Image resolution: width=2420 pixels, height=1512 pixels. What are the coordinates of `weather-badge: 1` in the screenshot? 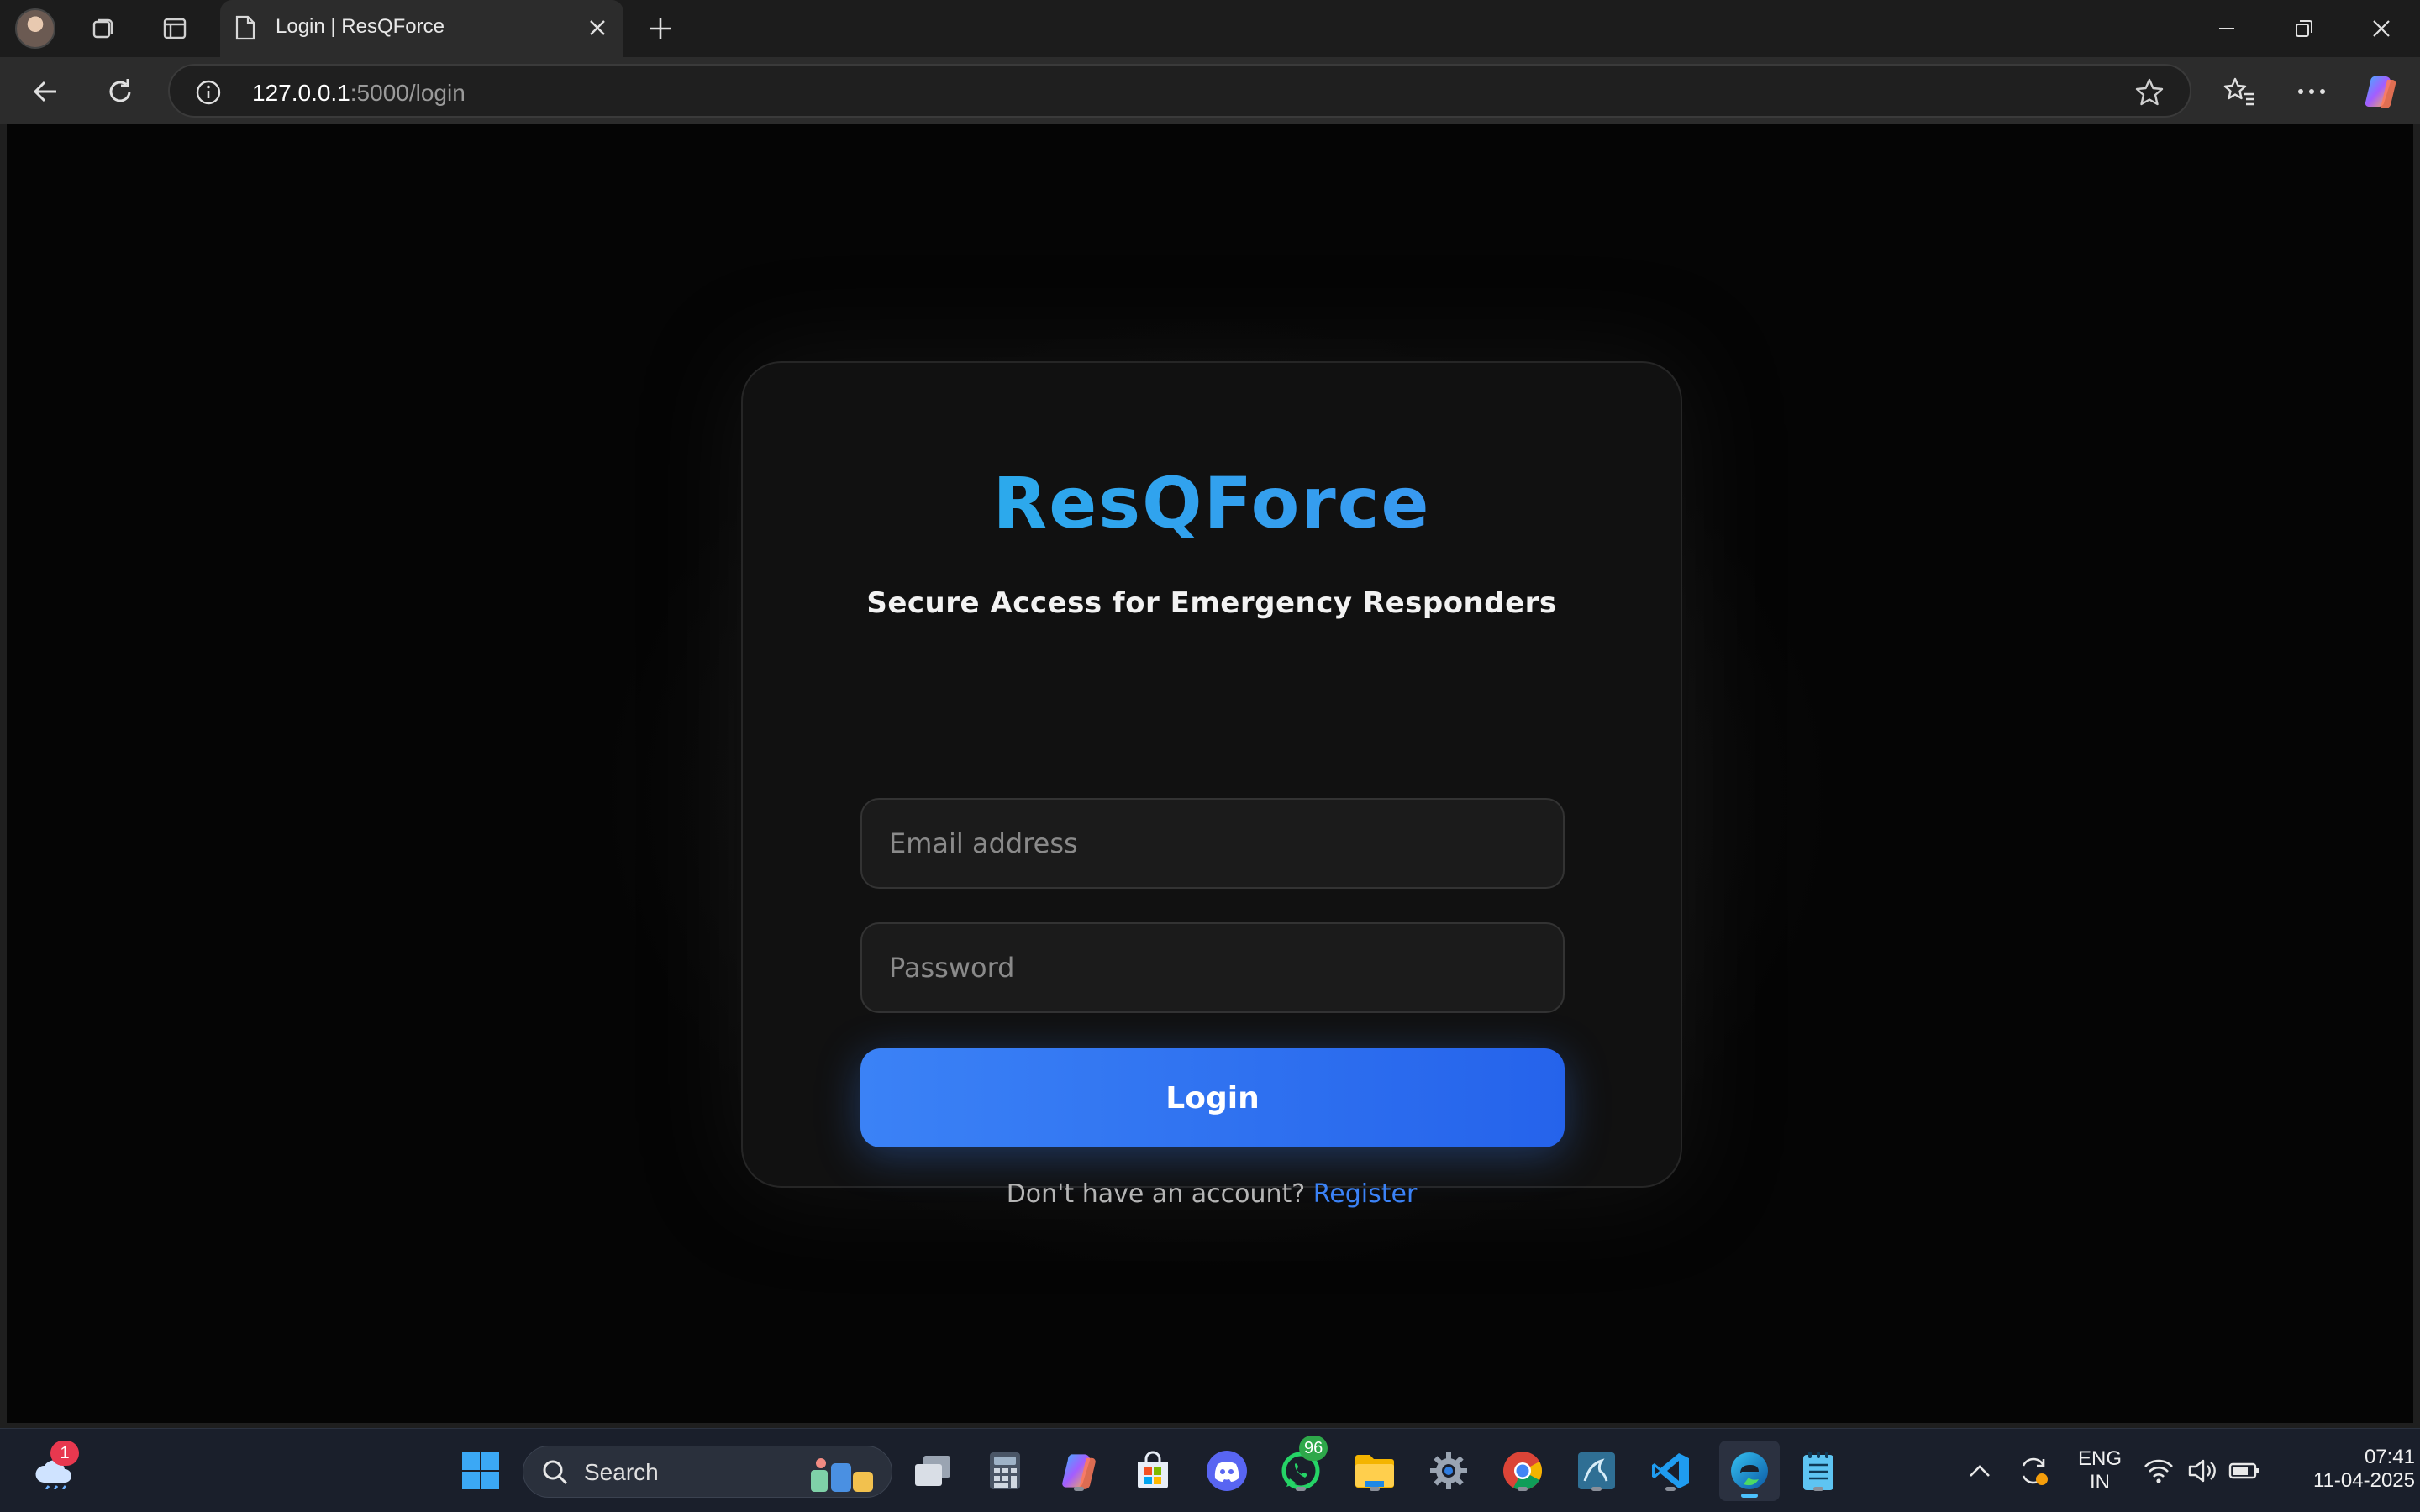 It's located at (64, 1453).